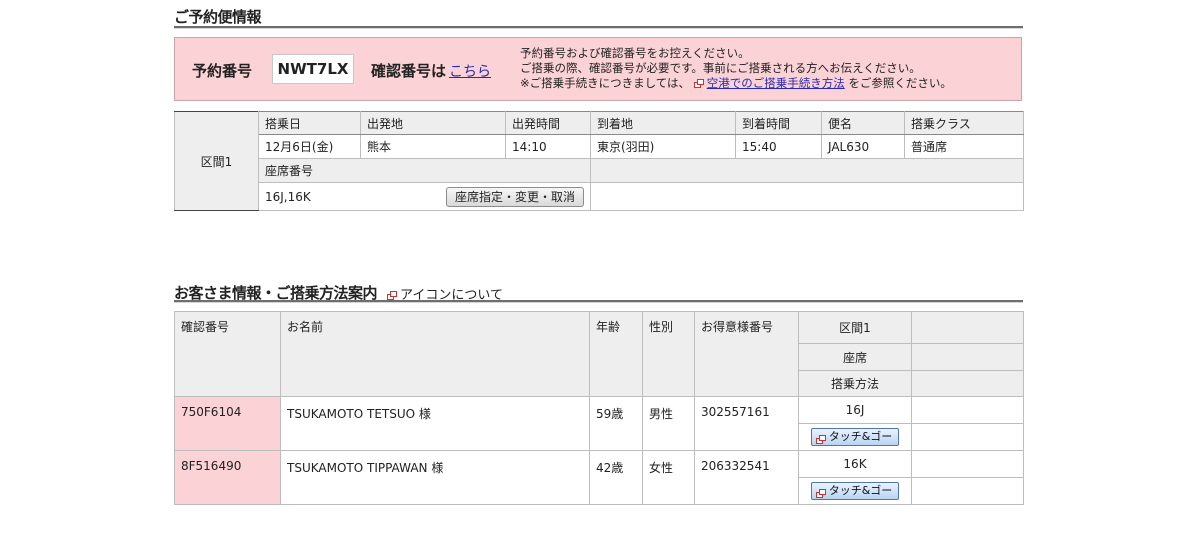 The height and width of the screenshot is (559, 1200). Describe the element at coordinates (227, 423) in the screenshot. I see `passenger-confirm-number: 750F6104` at that location.